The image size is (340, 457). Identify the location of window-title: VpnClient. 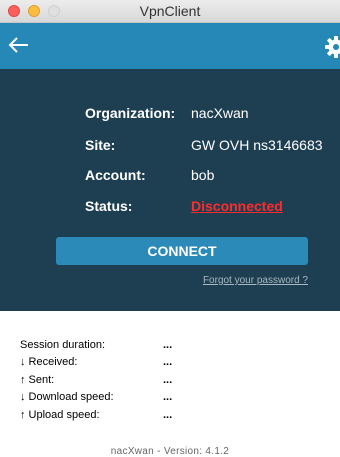
(170, 11).